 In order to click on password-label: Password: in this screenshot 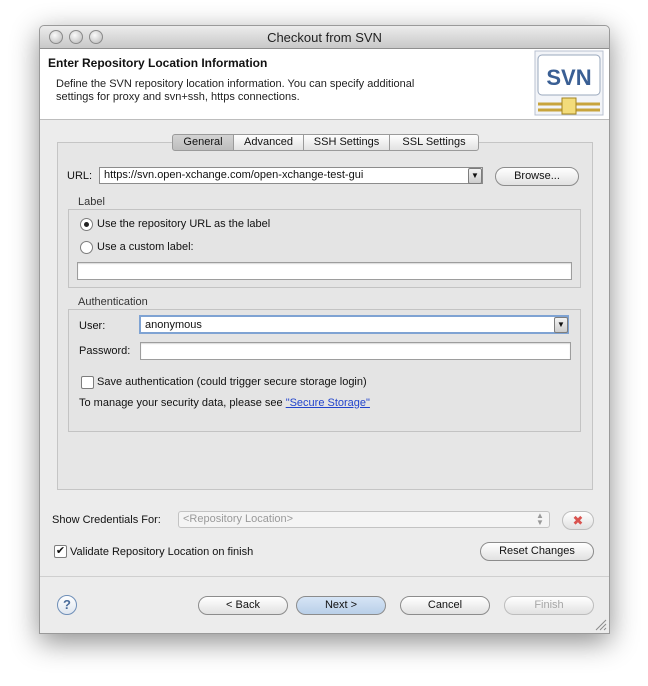, I will do `click(105, 351)`.